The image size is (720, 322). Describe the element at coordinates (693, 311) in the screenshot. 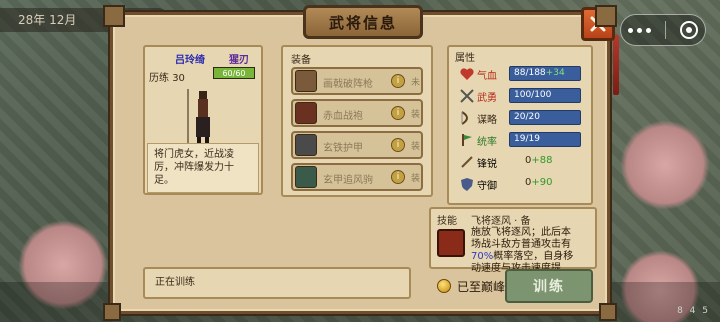

I see `fps-readout: 8 4 5` at that location.